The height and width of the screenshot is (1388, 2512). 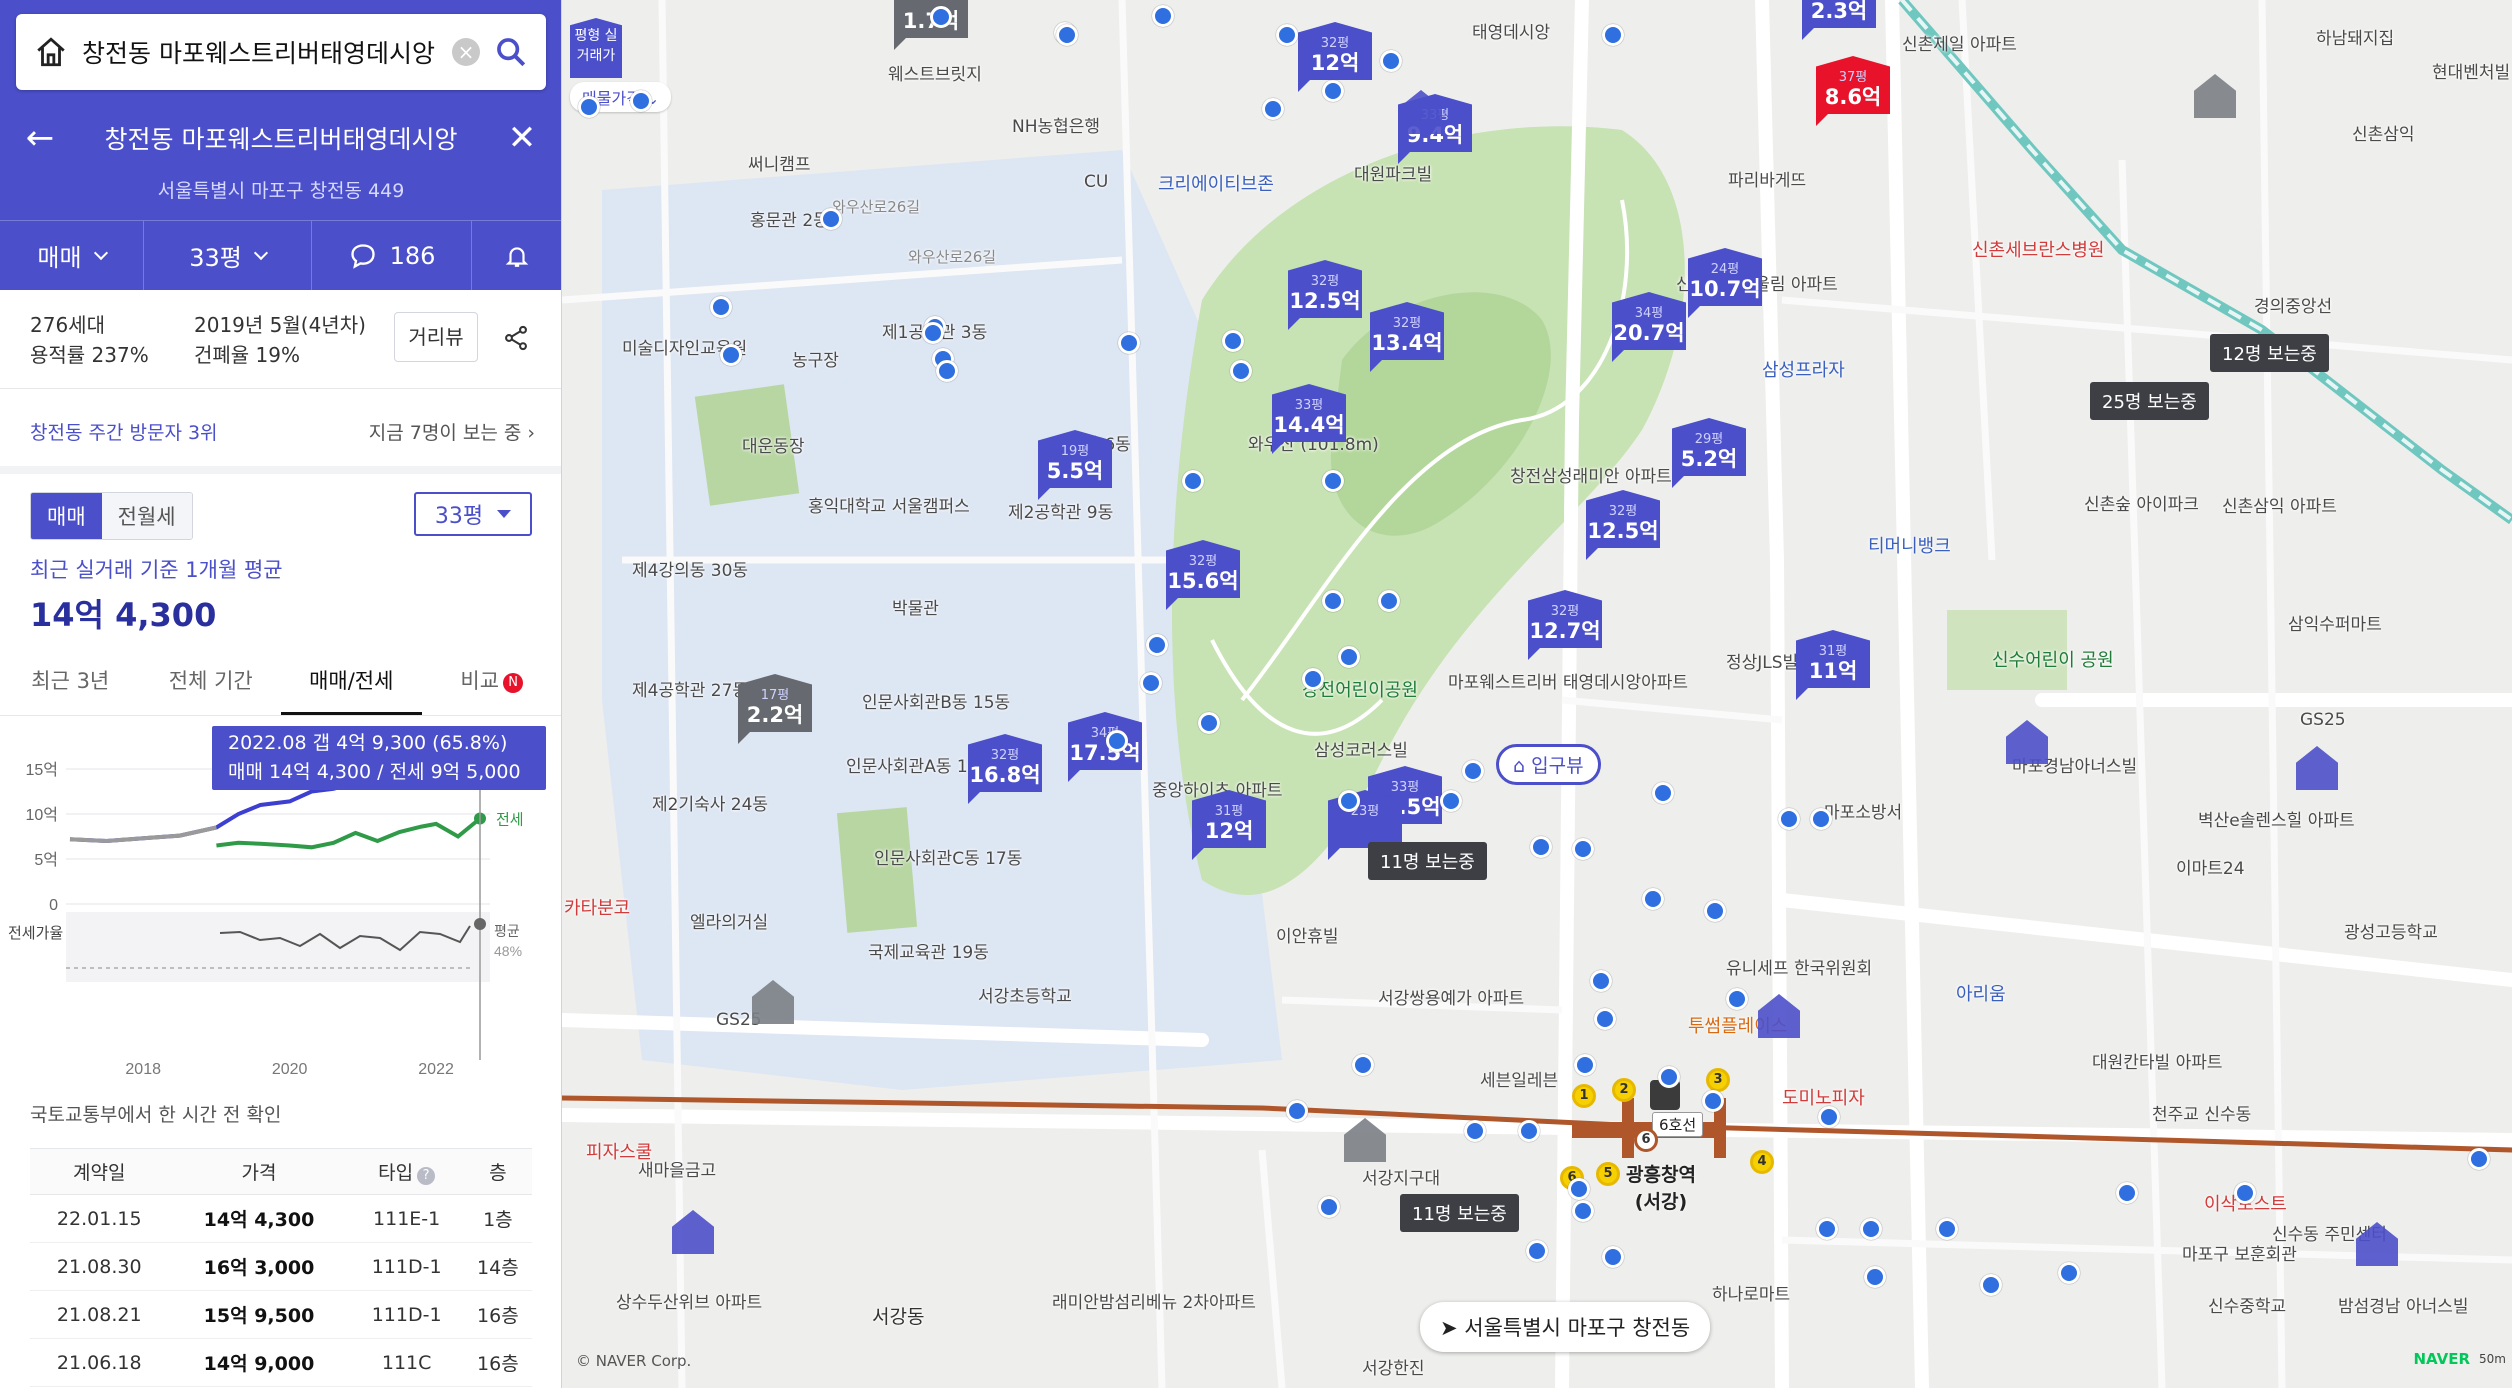 I want to click on map-place-label: NH농협은행, so click(x=1056, y=124).